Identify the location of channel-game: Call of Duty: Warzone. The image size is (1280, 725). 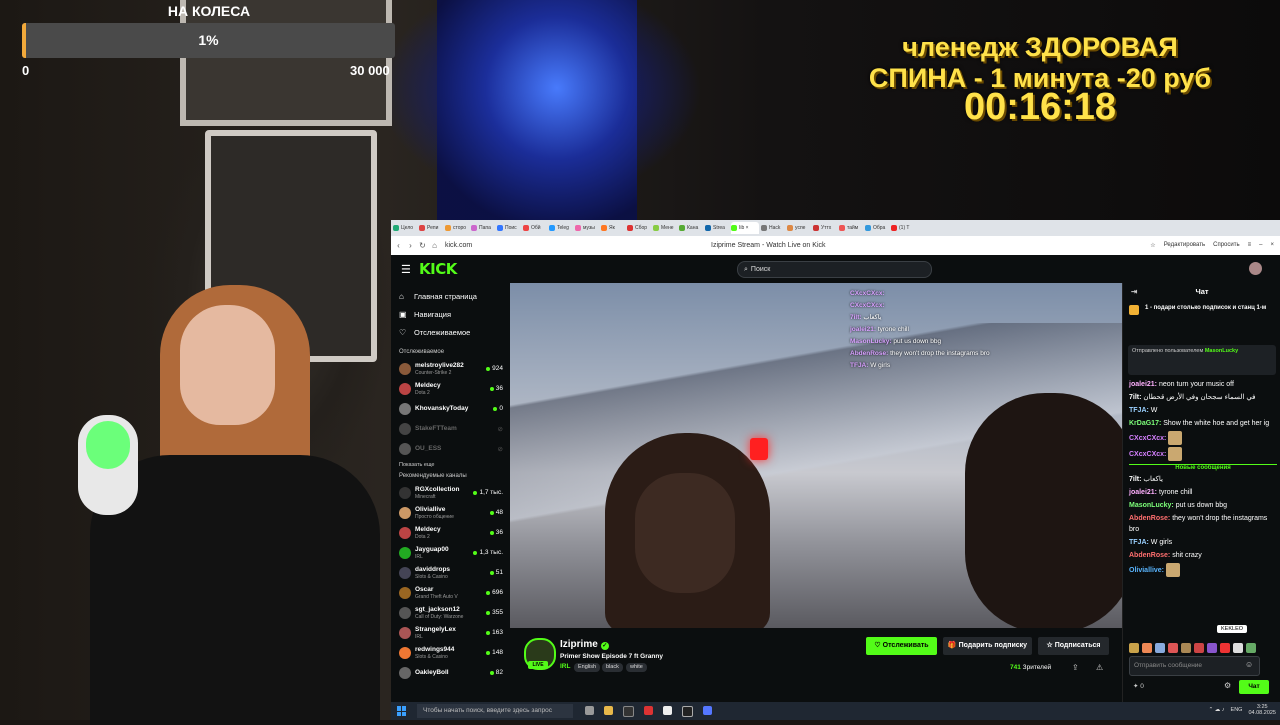
(439, 617).